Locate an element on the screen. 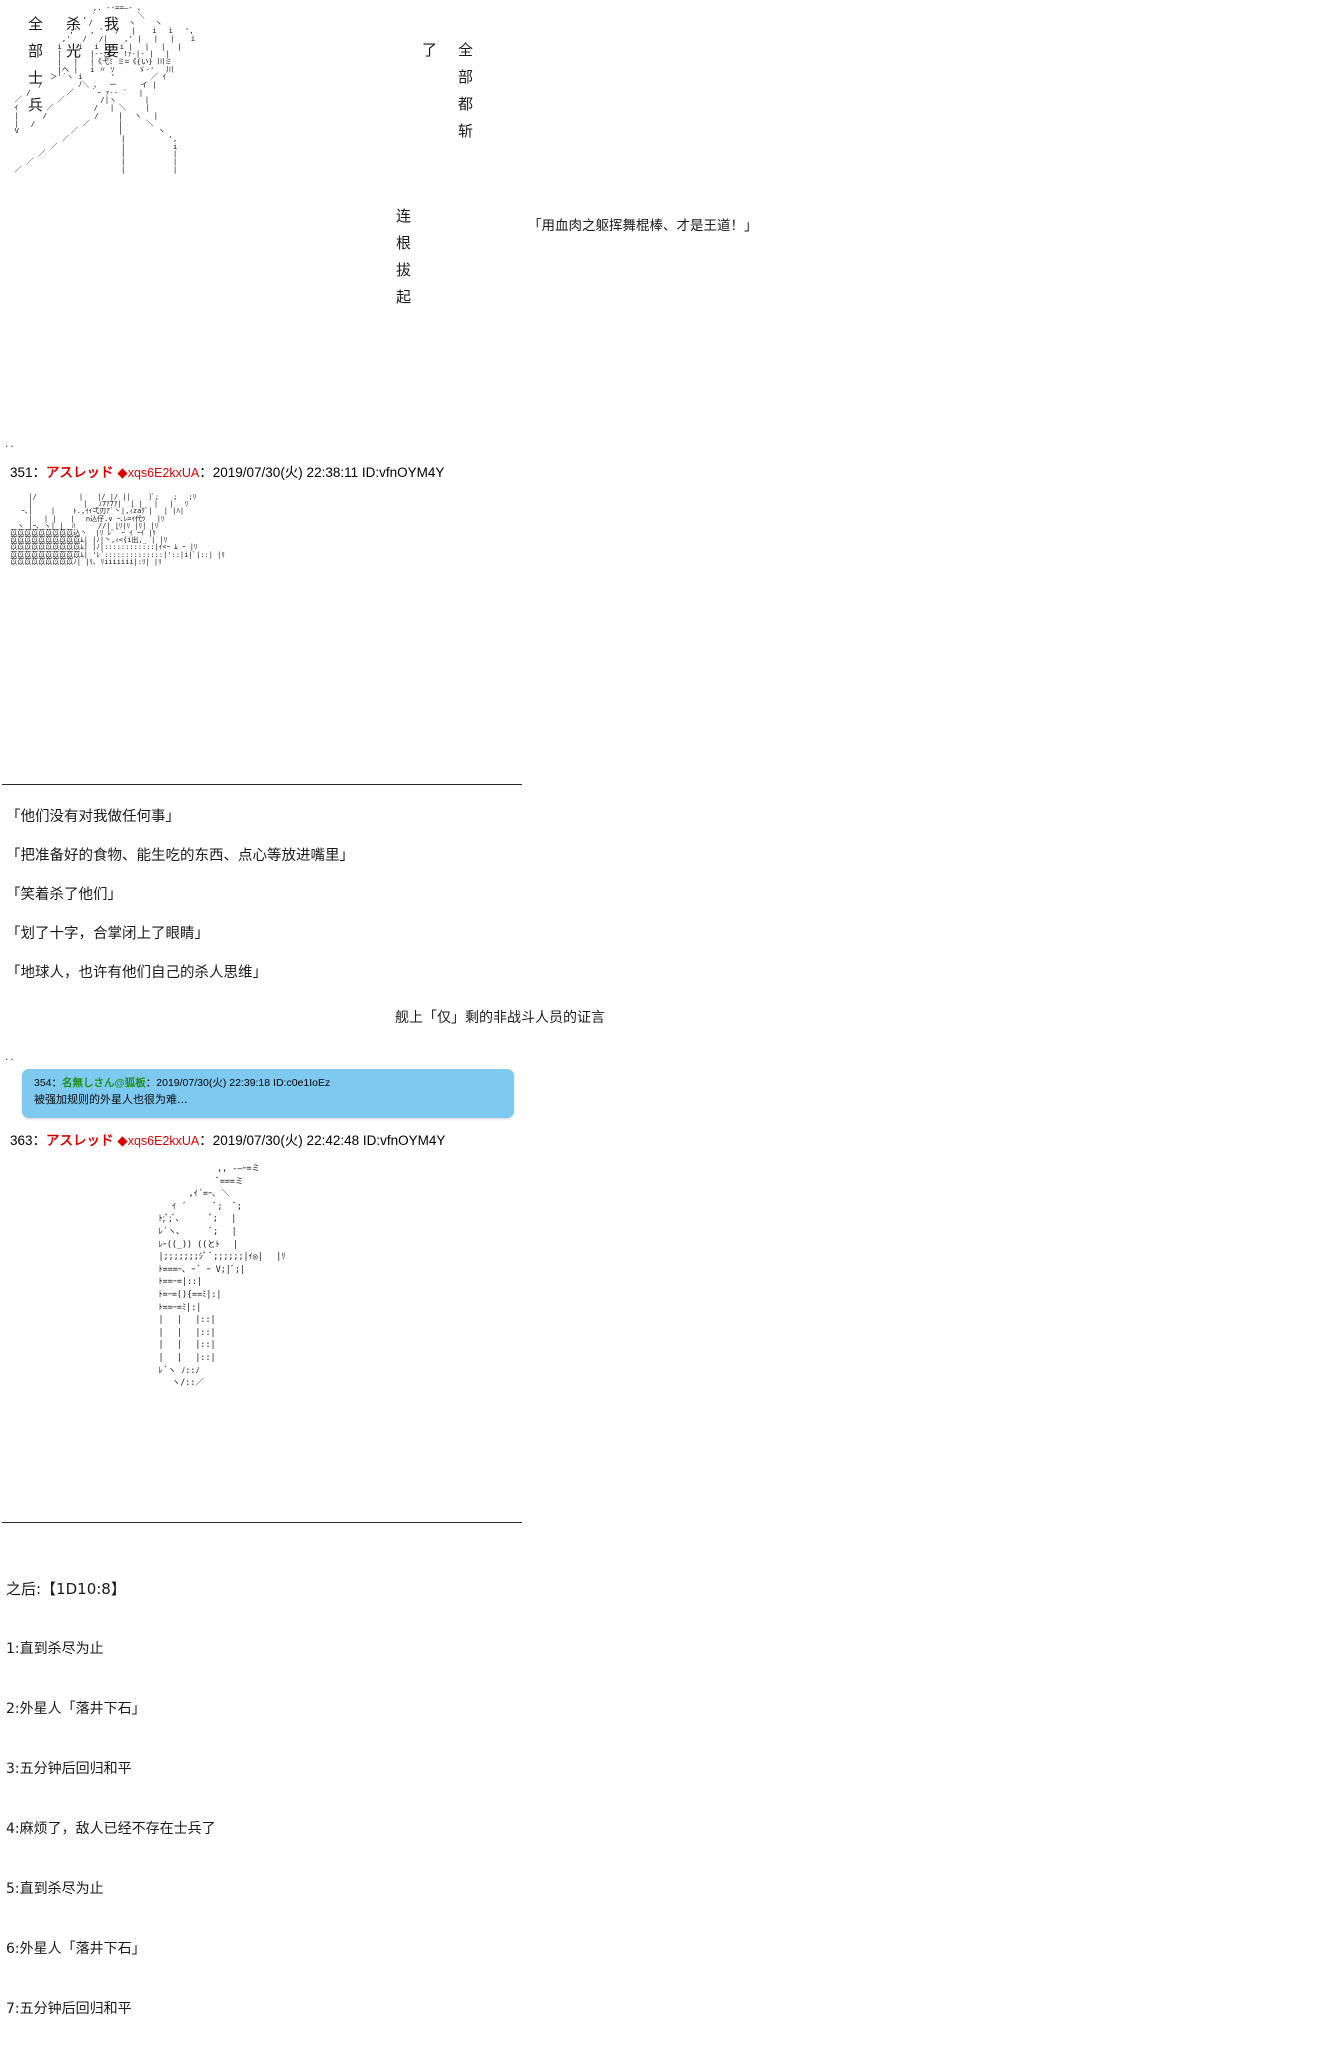 Image resolution: width=1320 pixels, height=2059 pixels. dice-title: 之后:【1D10:8】 is located at coordinates (66, 1589).